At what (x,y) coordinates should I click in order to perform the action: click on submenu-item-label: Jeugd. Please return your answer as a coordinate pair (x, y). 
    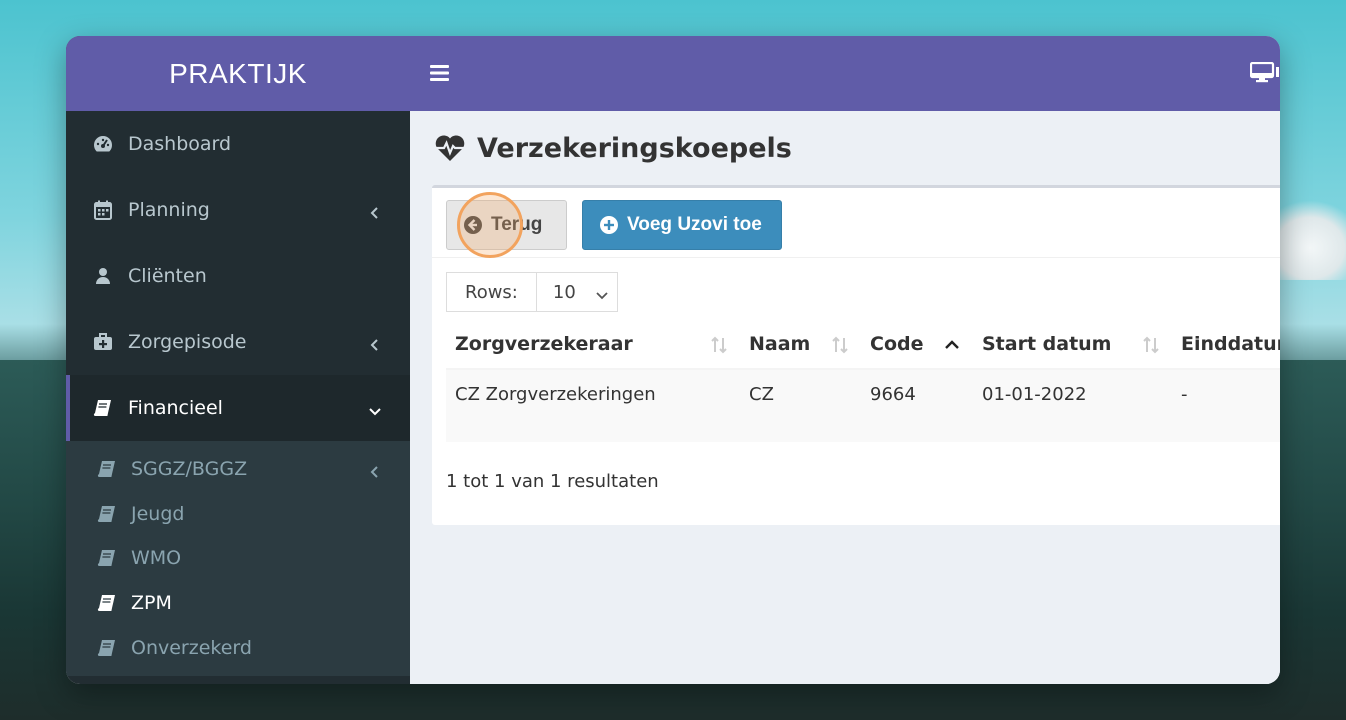
    Looking at the image, I should click on (158, 513).